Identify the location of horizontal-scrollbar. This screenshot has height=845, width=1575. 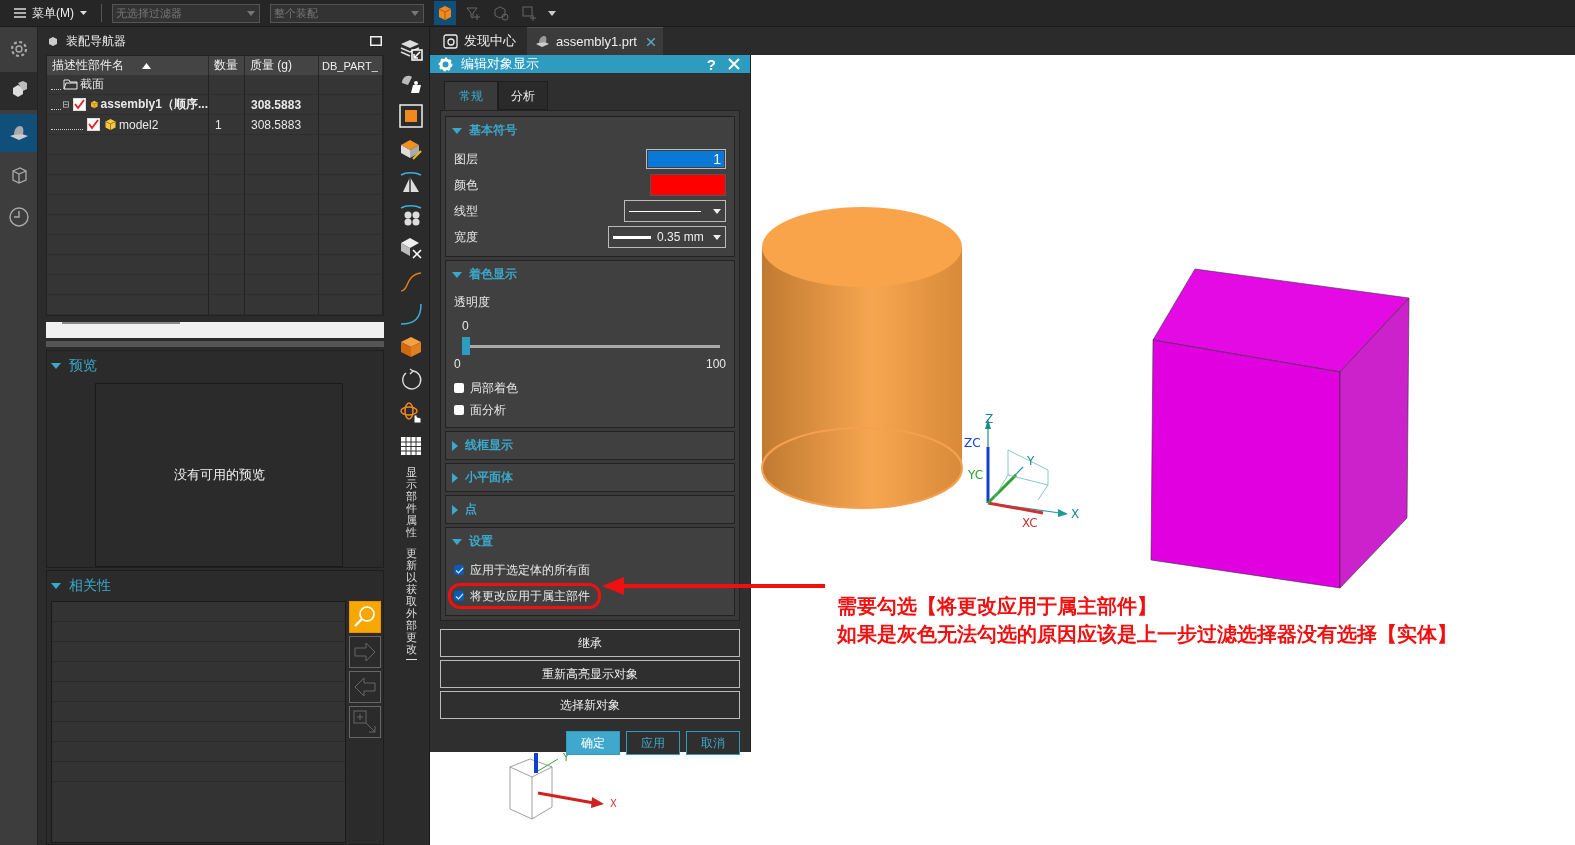
(215, 330).